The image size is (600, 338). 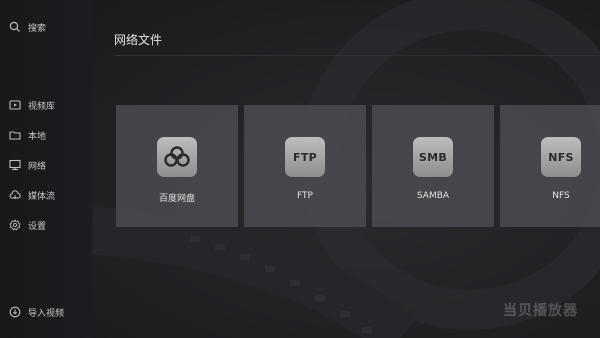 What do you see at coordinates (46, 313) in the screenshot?
I see `import-video-label: 导入视频` at bounding box center [46, 313].